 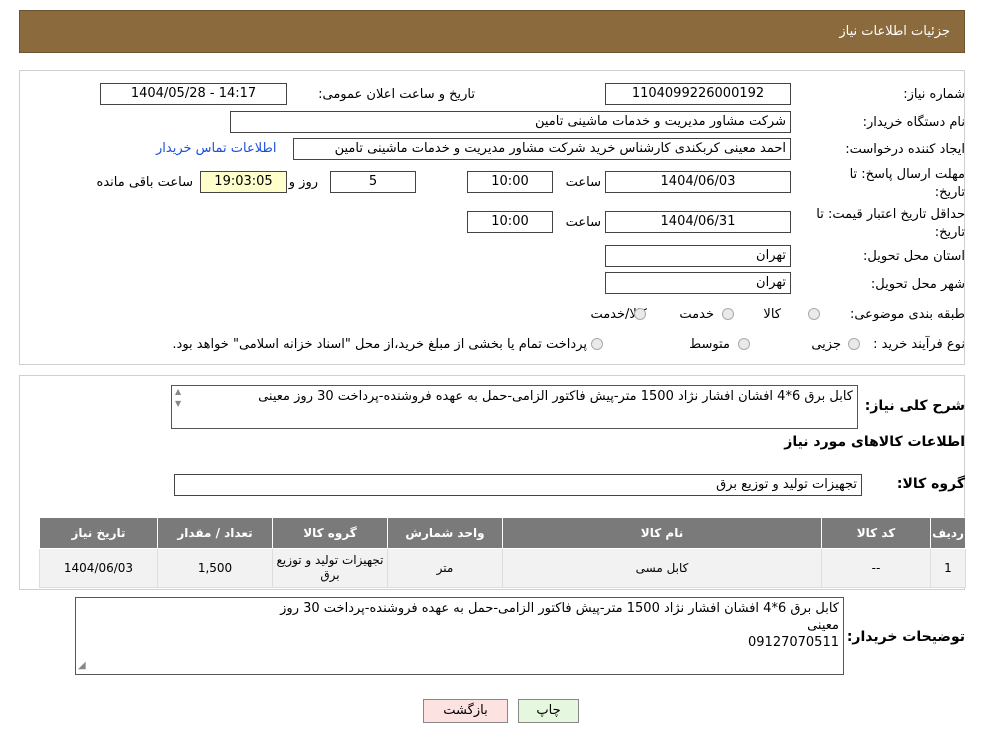 What do you see at coordinates (640, 314) in the screenshot?
I see `category-radio-both` at bounding box center [640, 314].